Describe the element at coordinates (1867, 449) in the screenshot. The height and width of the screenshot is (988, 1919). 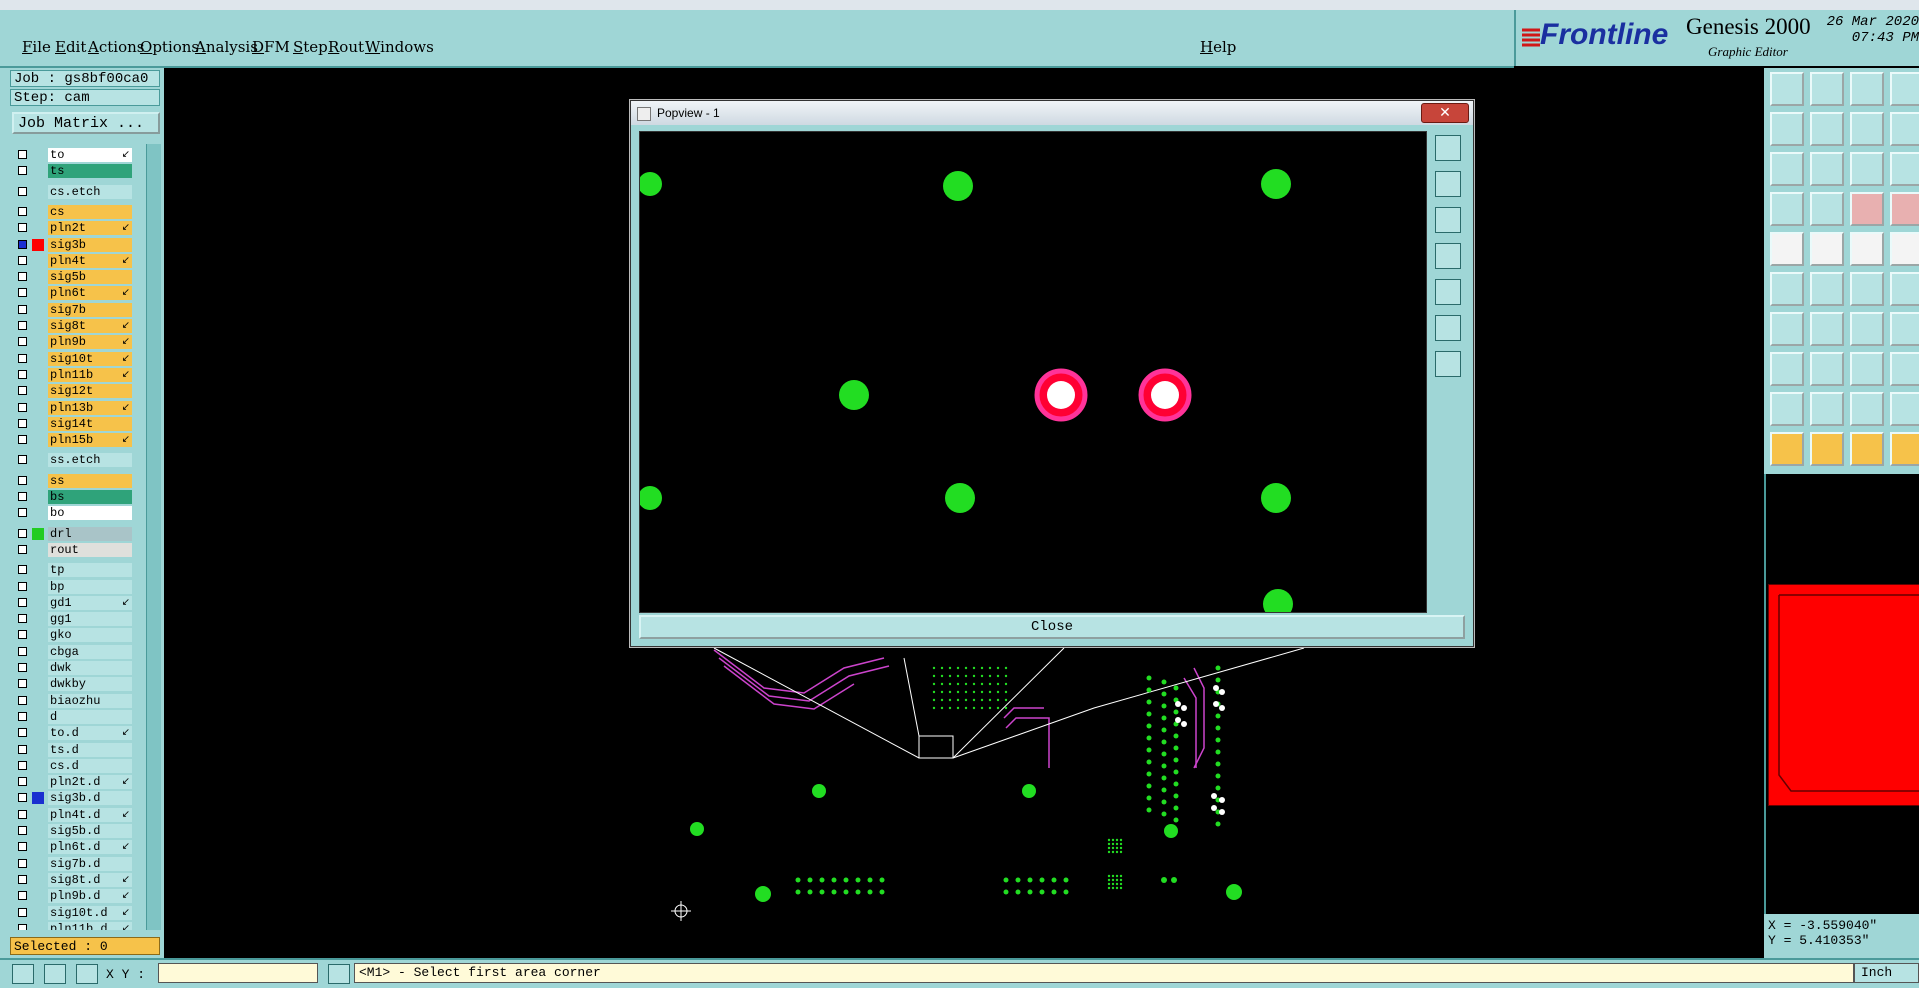
I see `select-alt-icon` at that location.